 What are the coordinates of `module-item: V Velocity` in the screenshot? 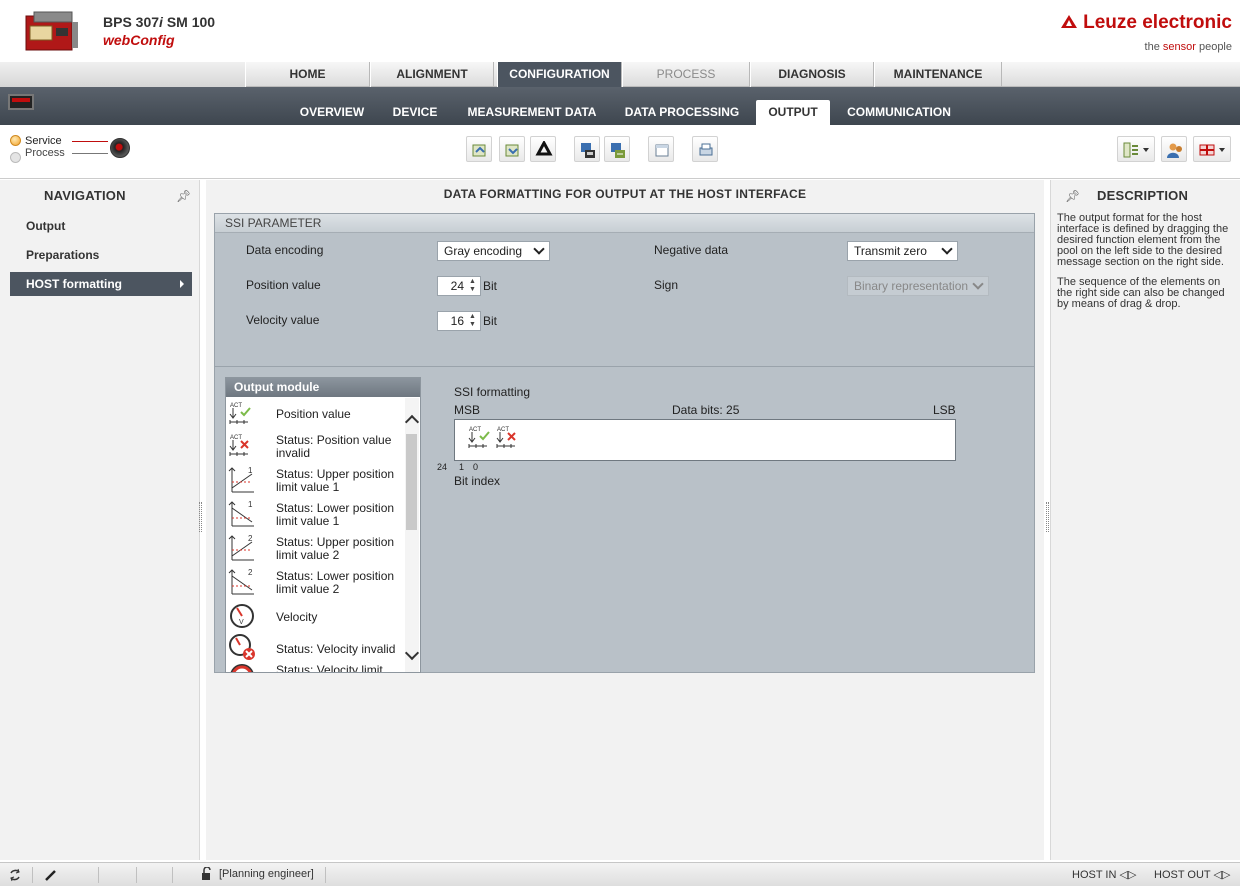 It's located at (315, 617).